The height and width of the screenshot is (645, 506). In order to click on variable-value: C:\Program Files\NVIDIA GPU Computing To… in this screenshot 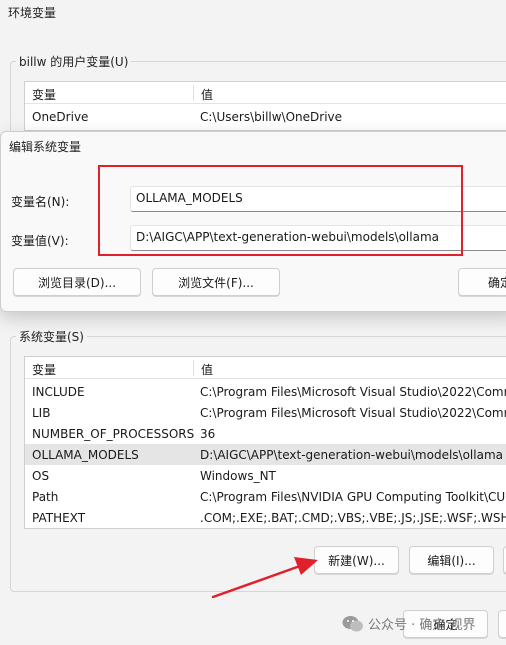, I will do `click(353, 497)`.